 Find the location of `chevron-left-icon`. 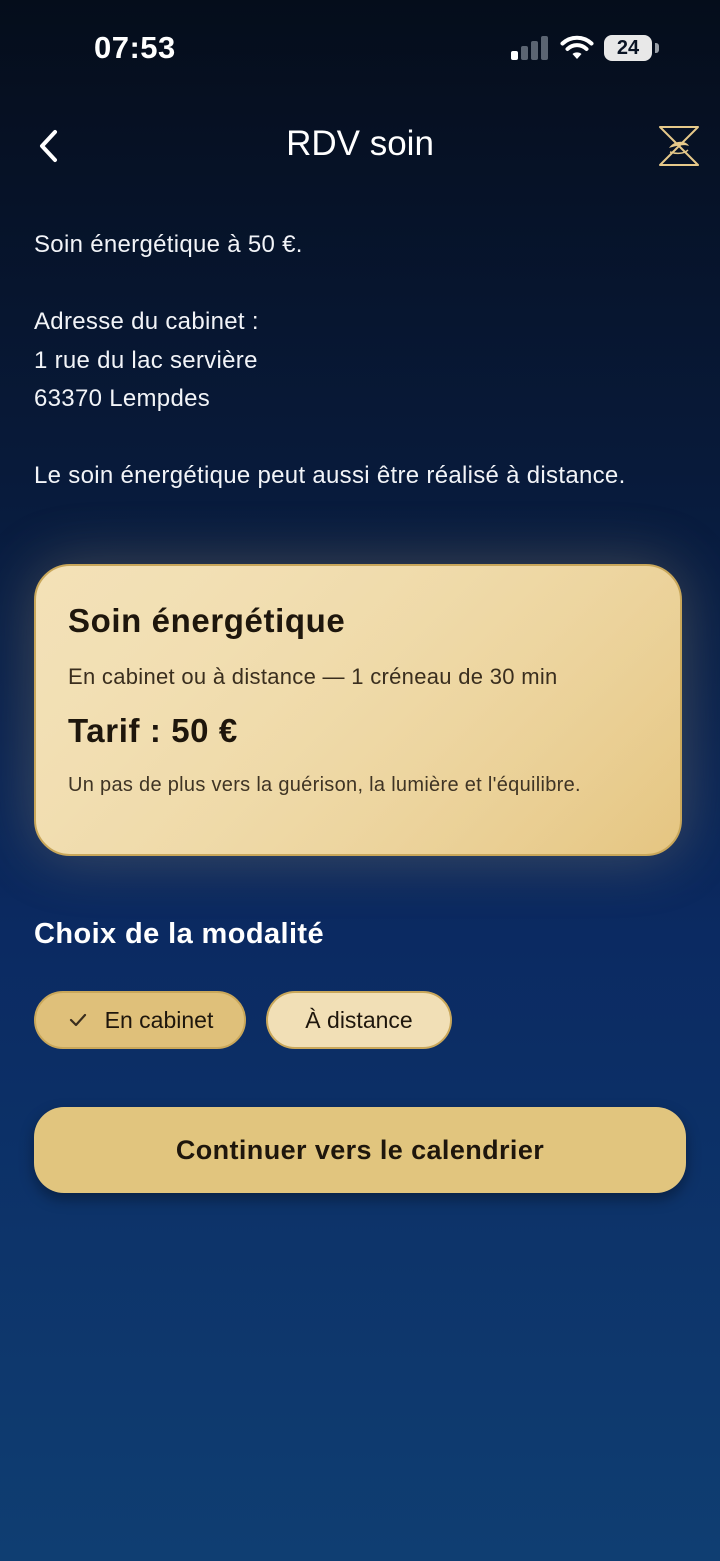

chevron-left-icon is located at coordinates (48, 146).